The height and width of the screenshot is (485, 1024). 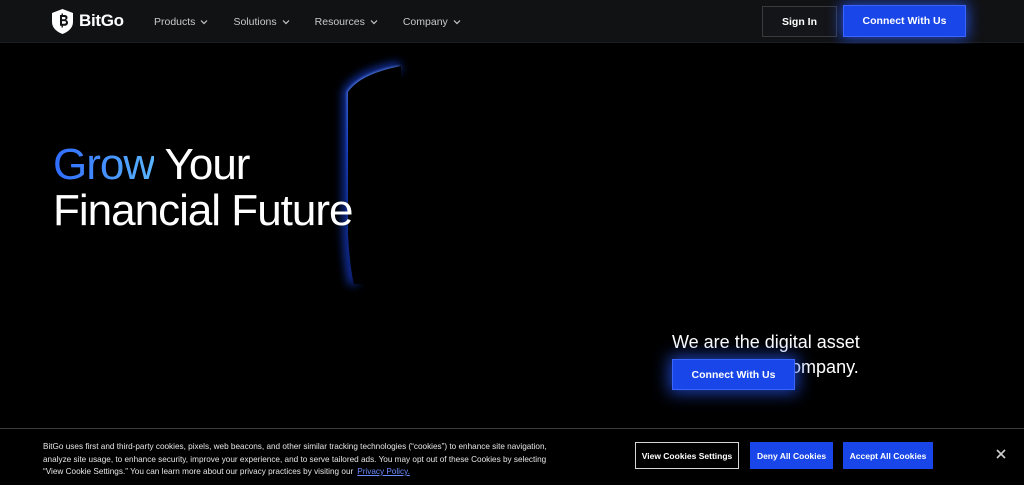 I want to click on sign-in-button: Sign In, so click(x=799, y=21).